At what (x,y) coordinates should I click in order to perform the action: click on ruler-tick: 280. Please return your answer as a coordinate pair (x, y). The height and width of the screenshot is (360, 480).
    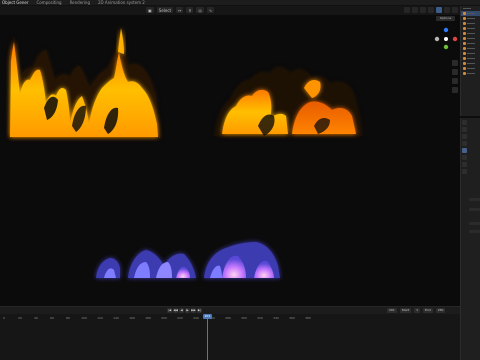
    Looking at the image, I should click on (228, 318).